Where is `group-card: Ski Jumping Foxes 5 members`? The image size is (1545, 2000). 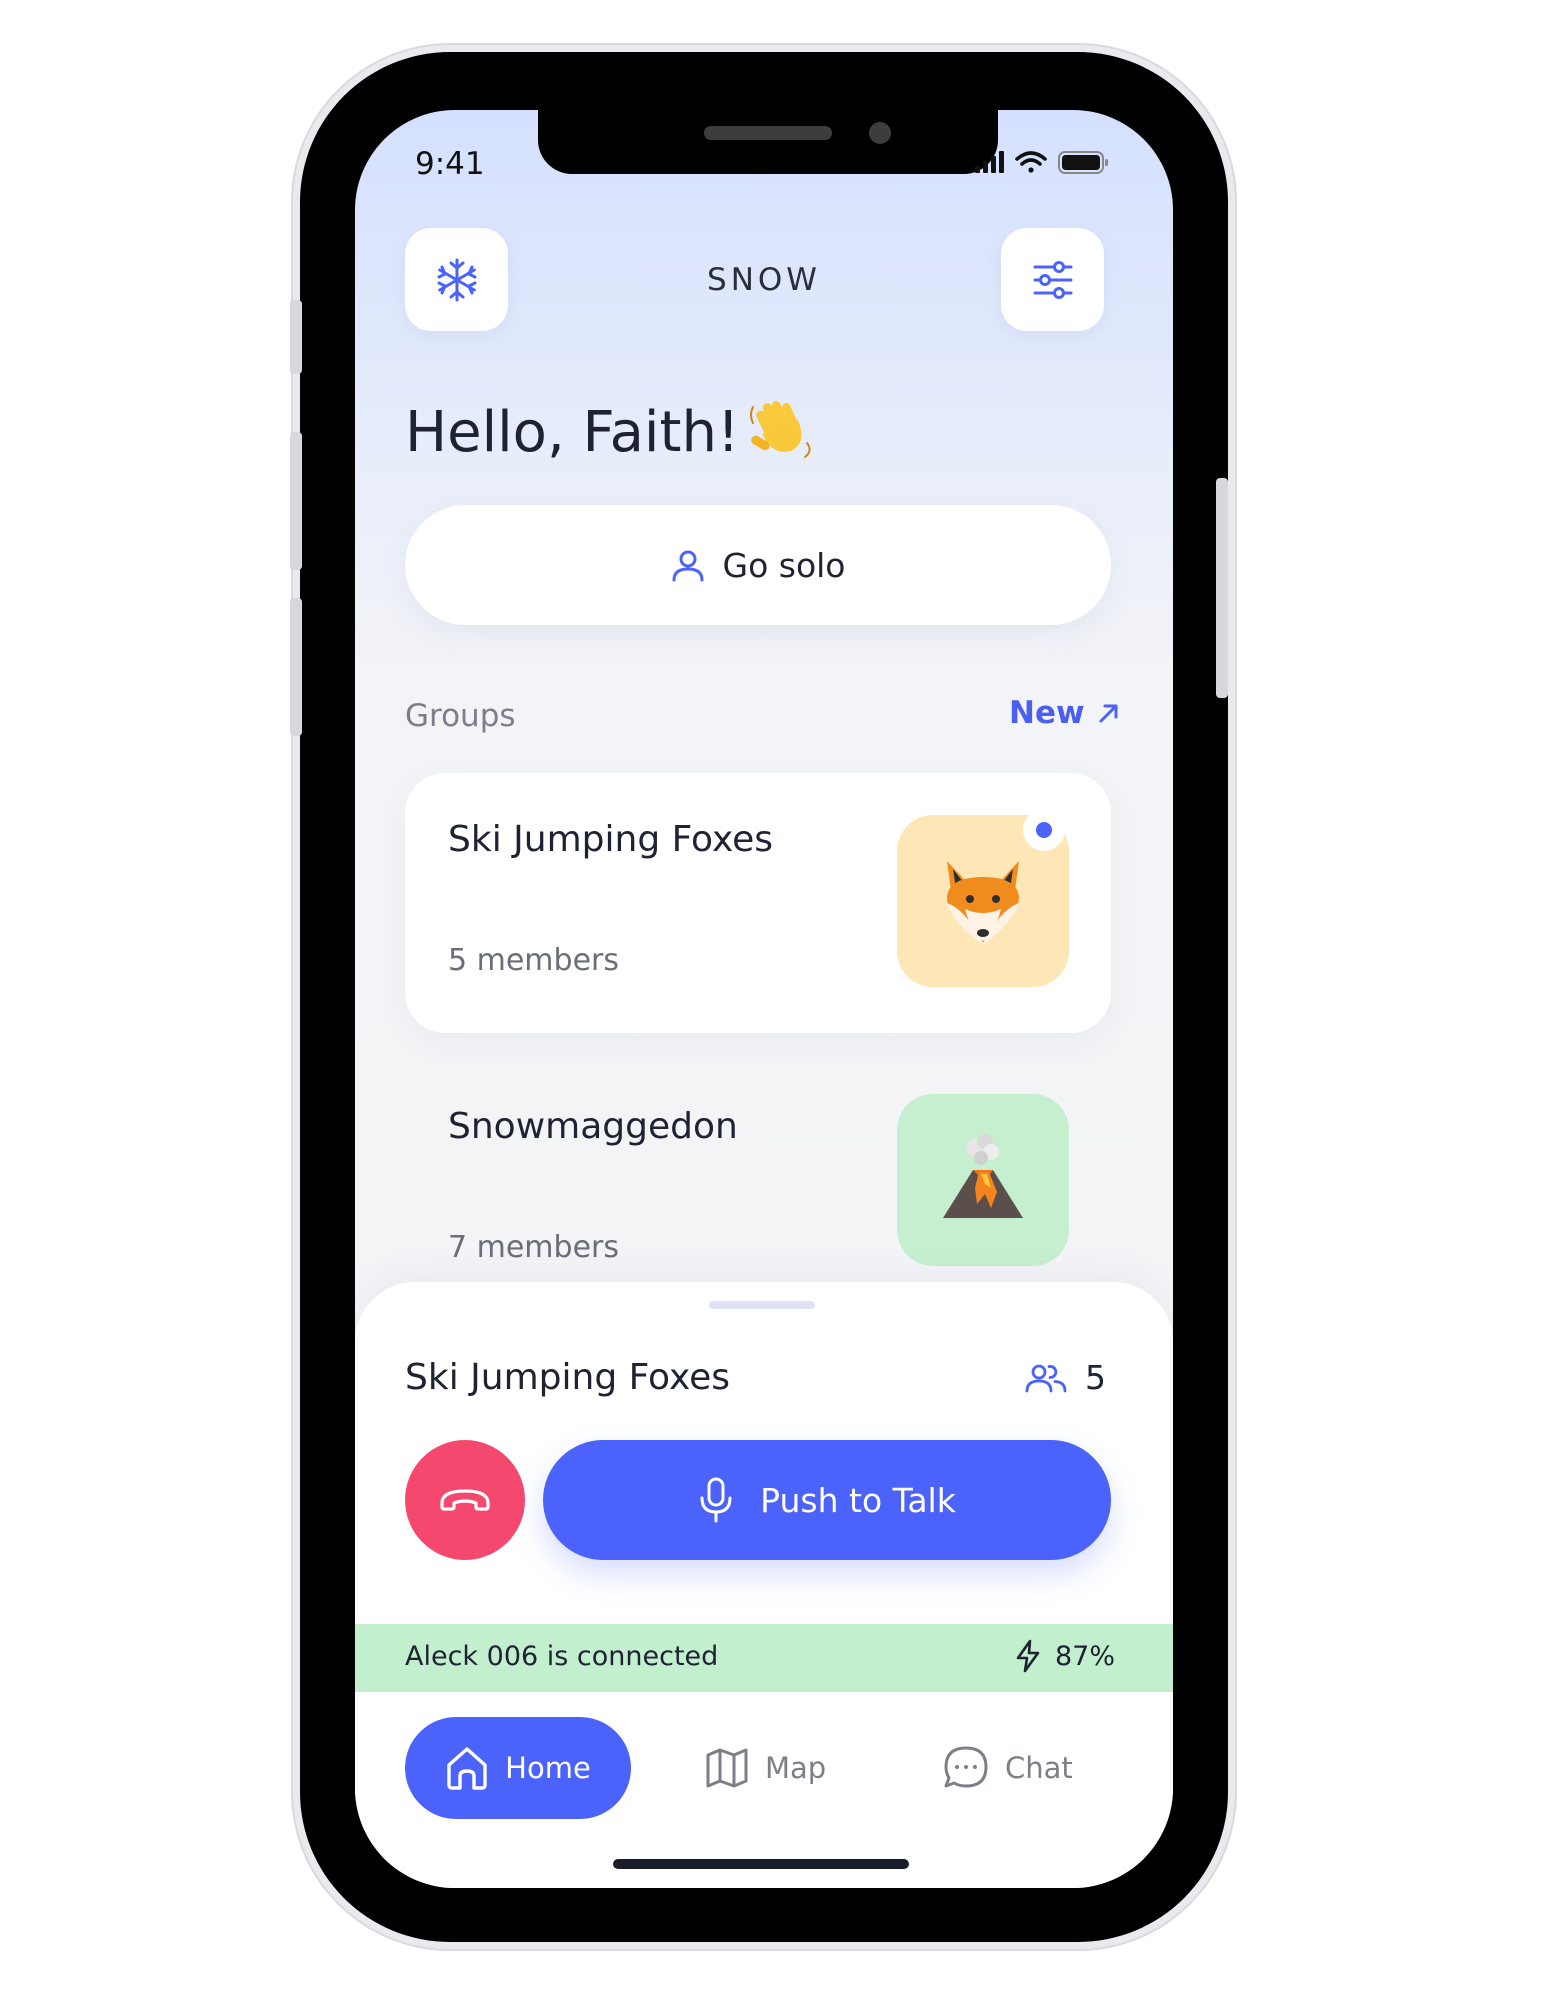 group-card: Ski Jumping Foxes 5 members is located at coordinates (758, 903).